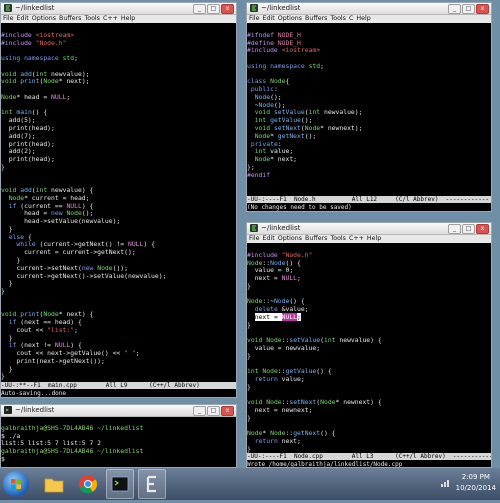 The image size is (500, 503). What do you see at coordinates (152, 484) in the screenshot?
I see `taskbar-button-emacs` at bounding box center [152, 484].